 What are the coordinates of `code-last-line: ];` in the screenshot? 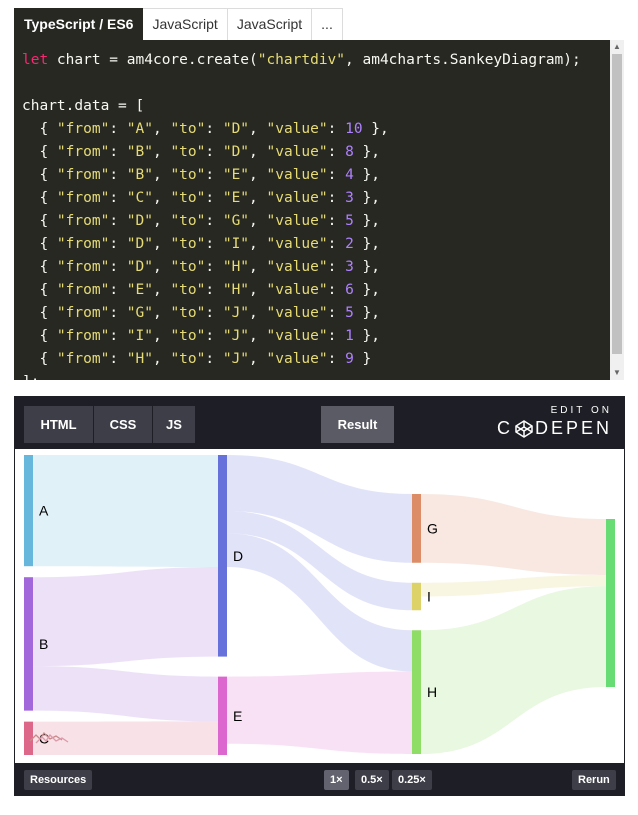 It's located at (30, 377).